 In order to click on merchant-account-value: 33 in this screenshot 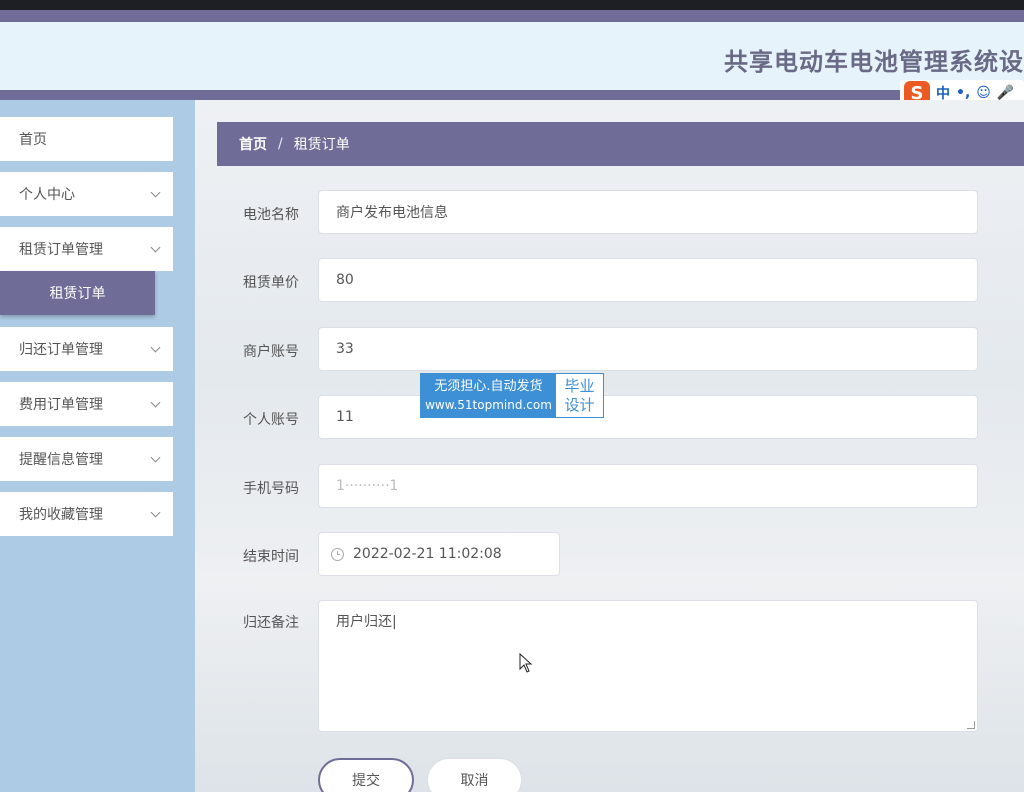, I will do `click(345, 349)`.